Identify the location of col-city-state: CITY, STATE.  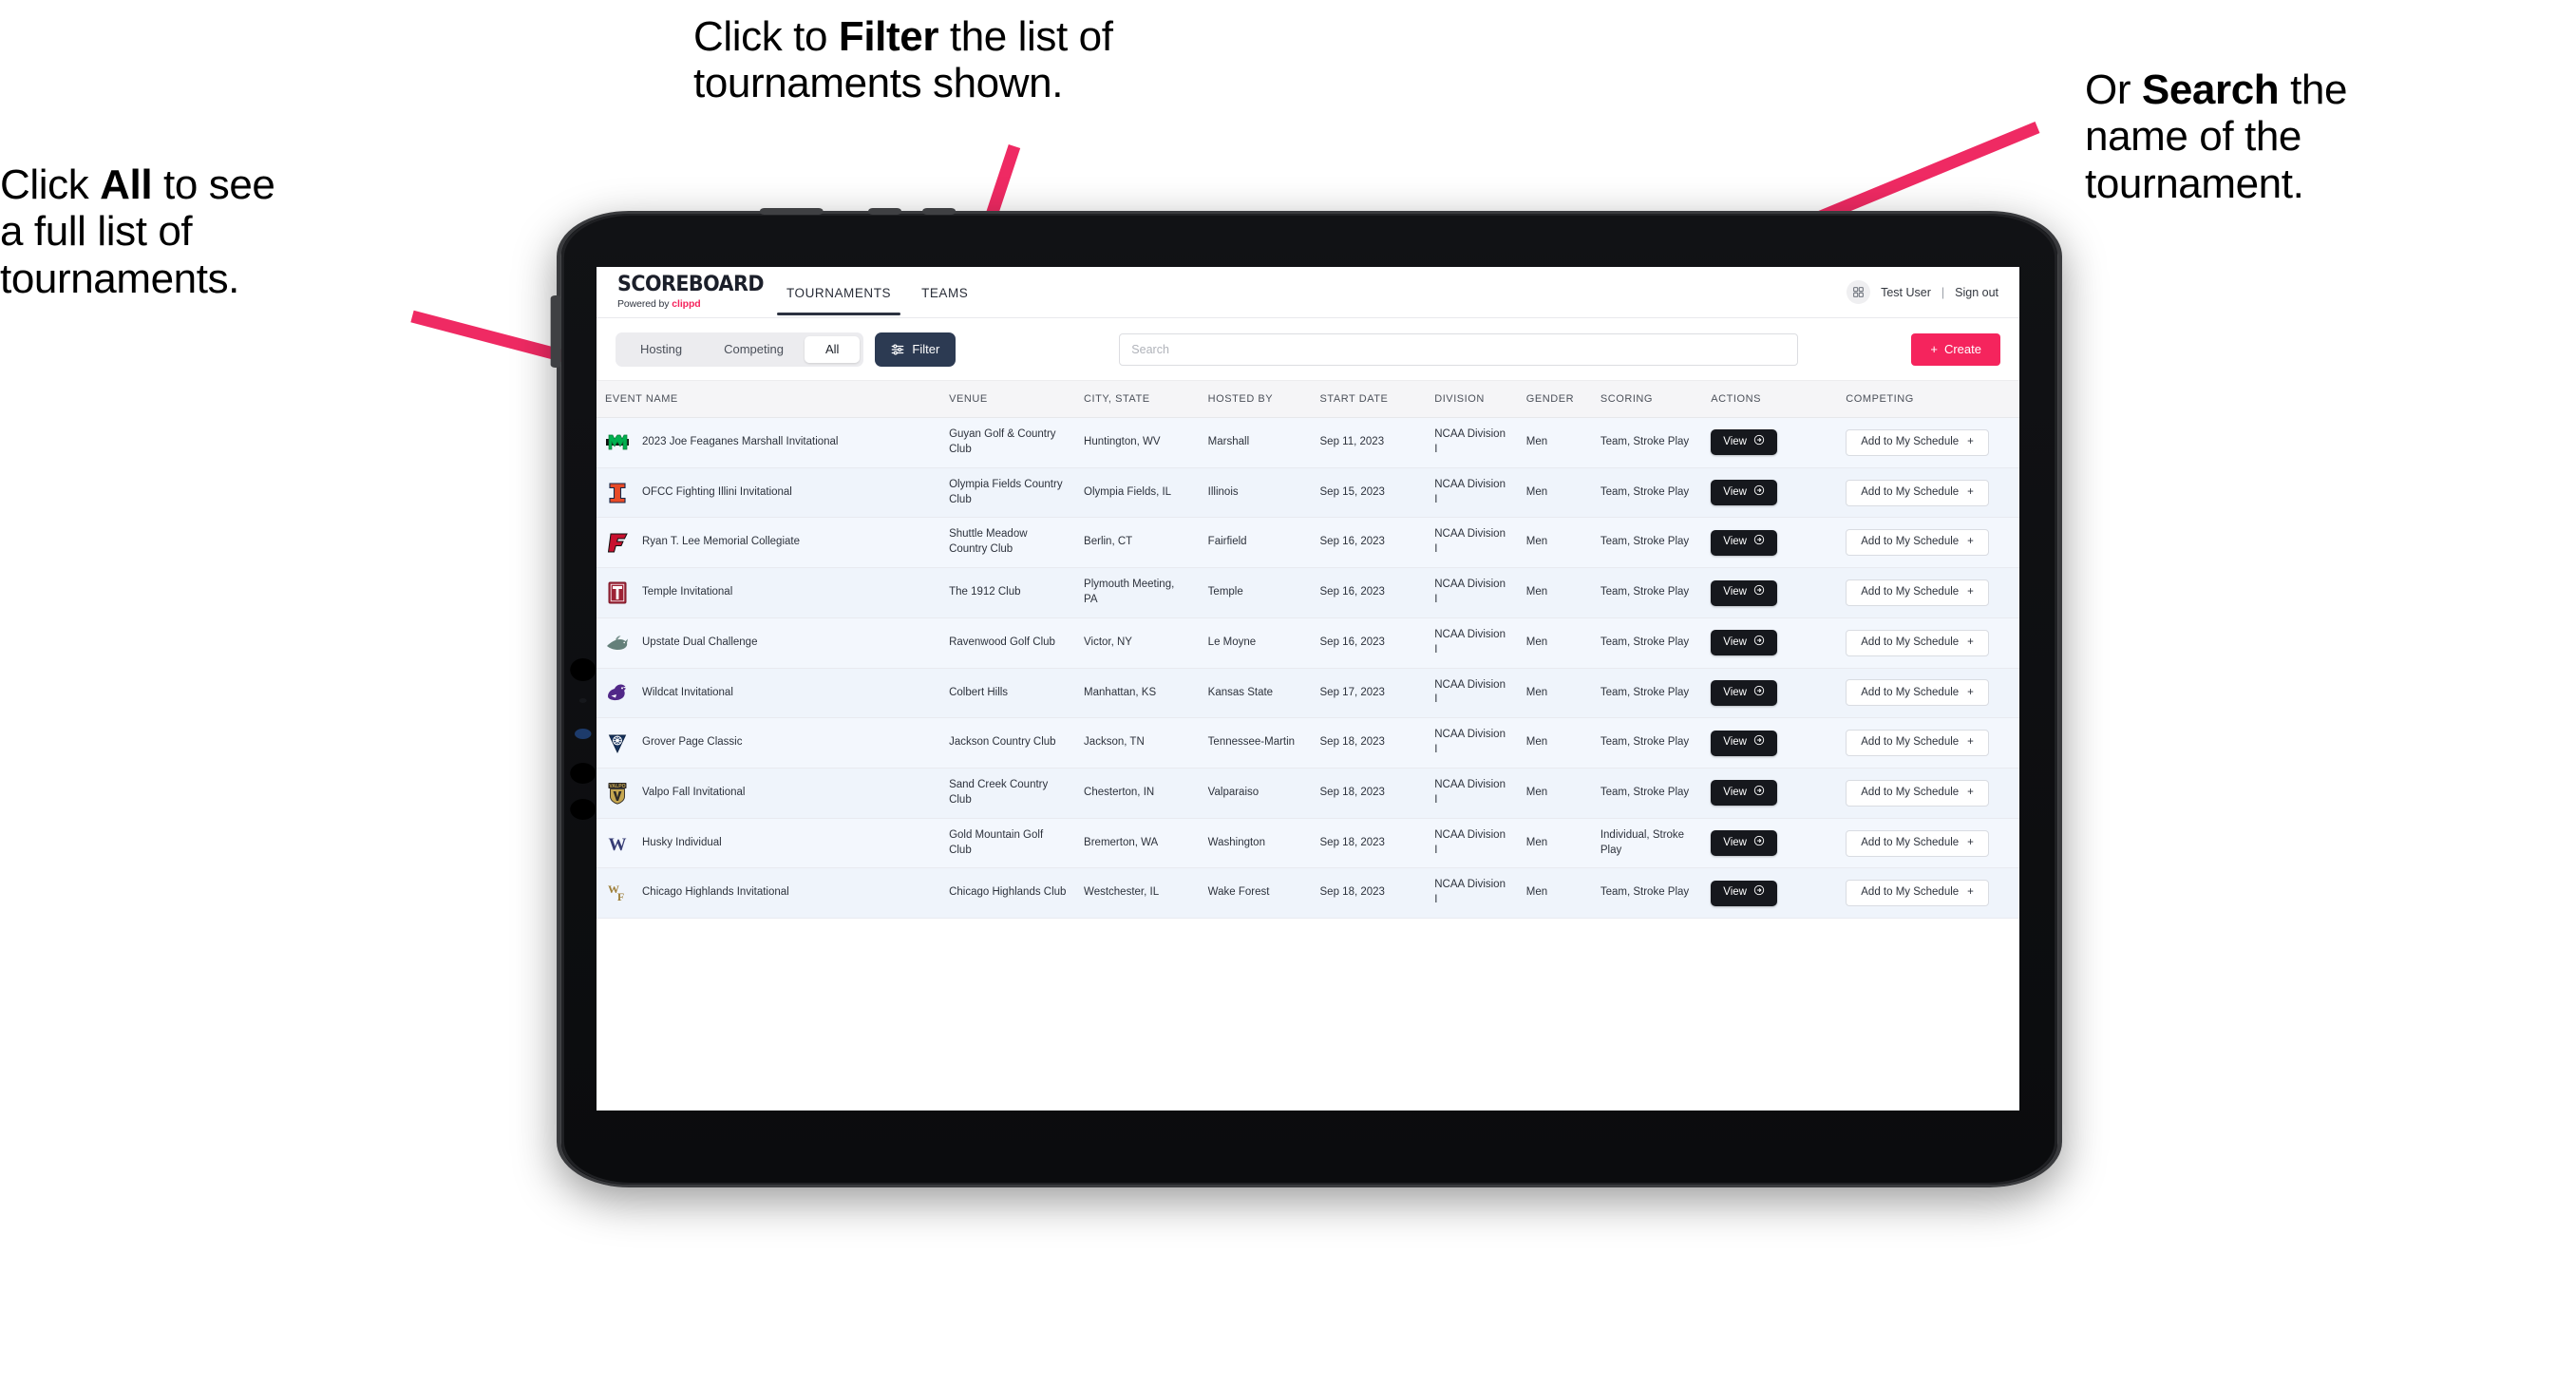
(1137, 399).